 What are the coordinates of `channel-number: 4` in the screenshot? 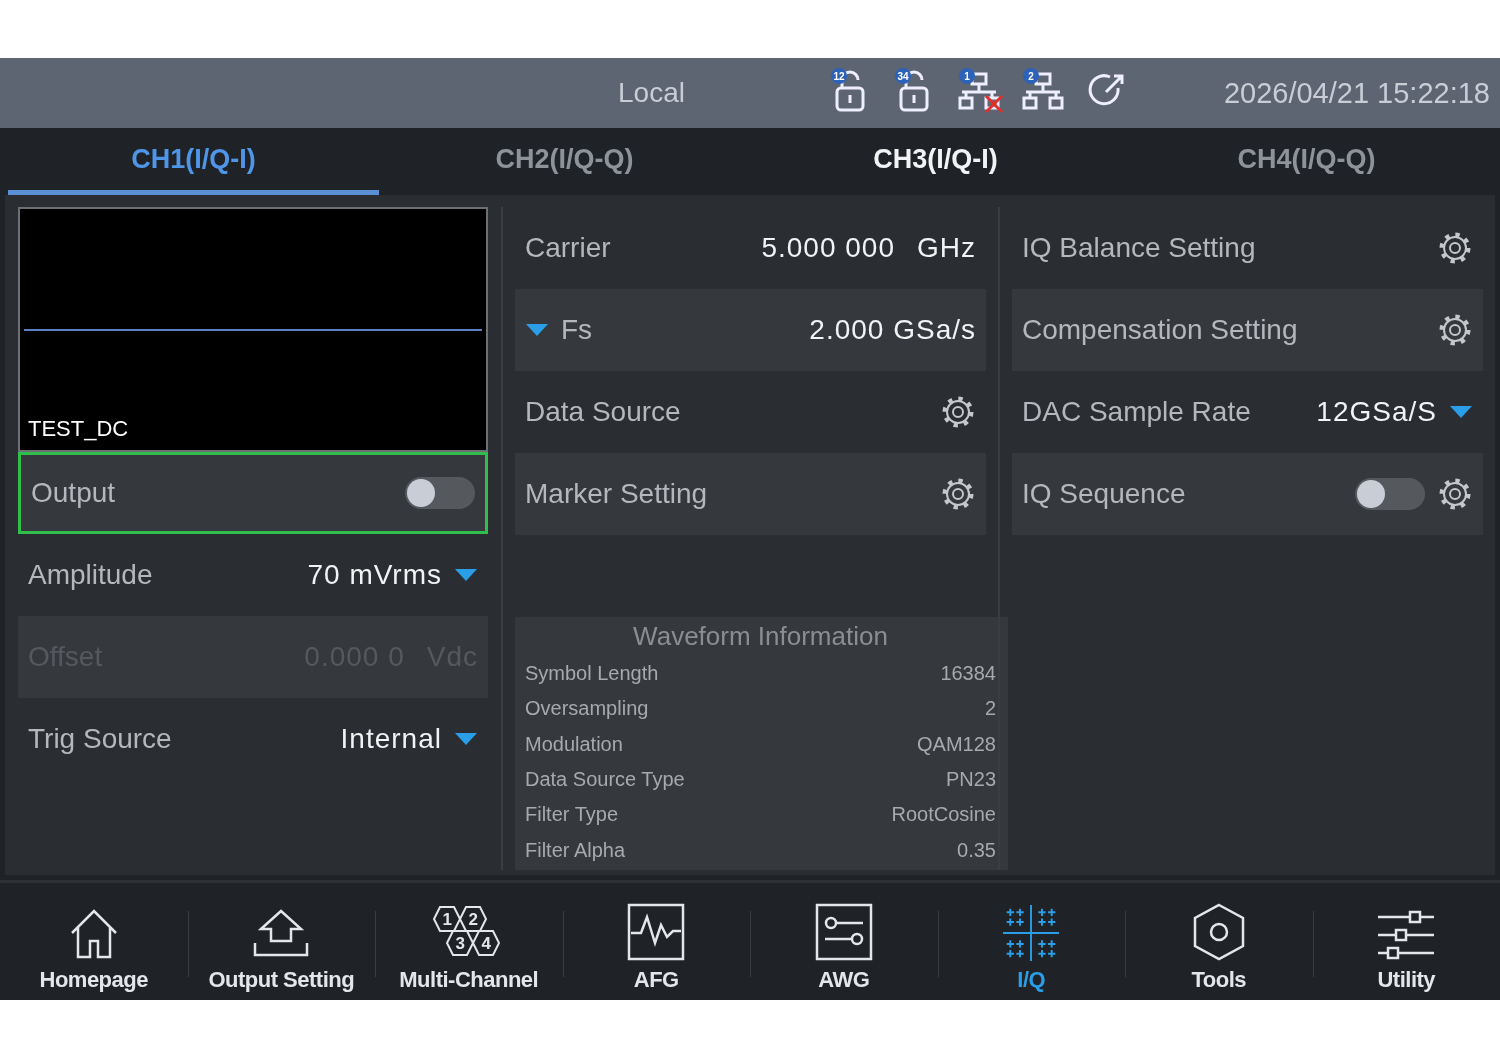 It's located at (486, 943).